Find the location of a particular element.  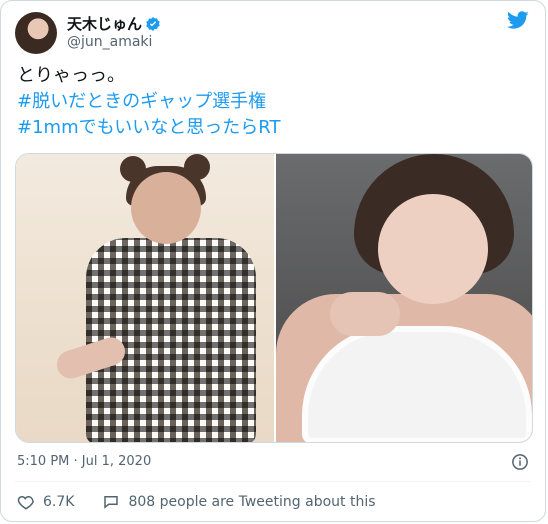

tweet-footer: 6.7K 808 people are Tweeting about this is located at coordinates (273, 502).